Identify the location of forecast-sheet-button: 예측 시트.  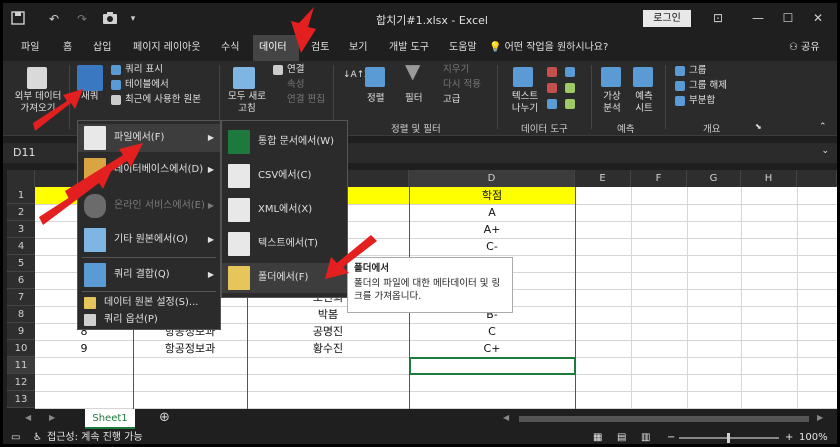
(644, 103).